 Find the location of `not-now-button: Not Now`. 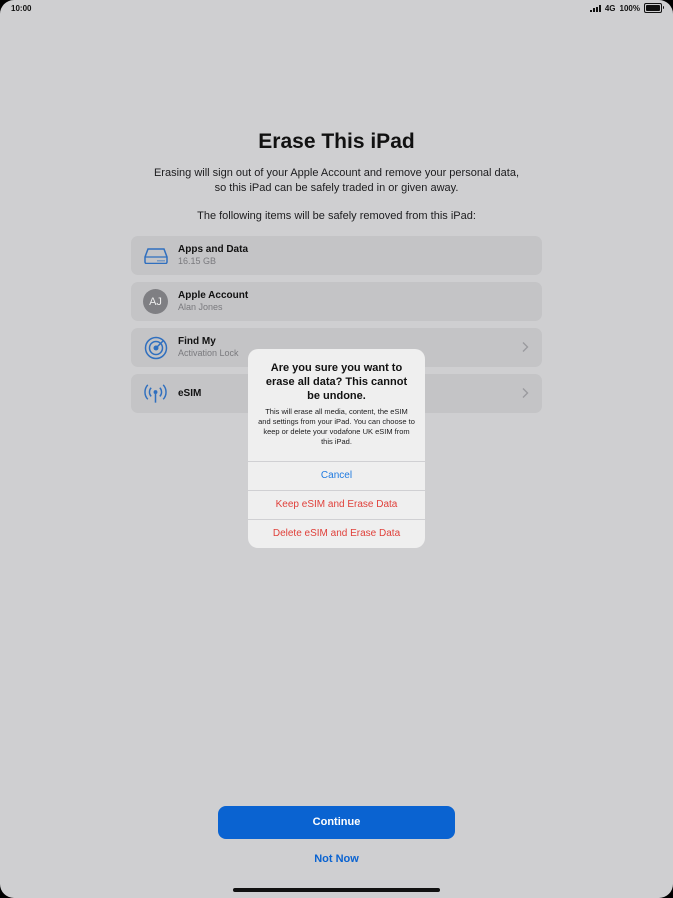

not-now-button: Not Now is located at coordinates (336, 859).